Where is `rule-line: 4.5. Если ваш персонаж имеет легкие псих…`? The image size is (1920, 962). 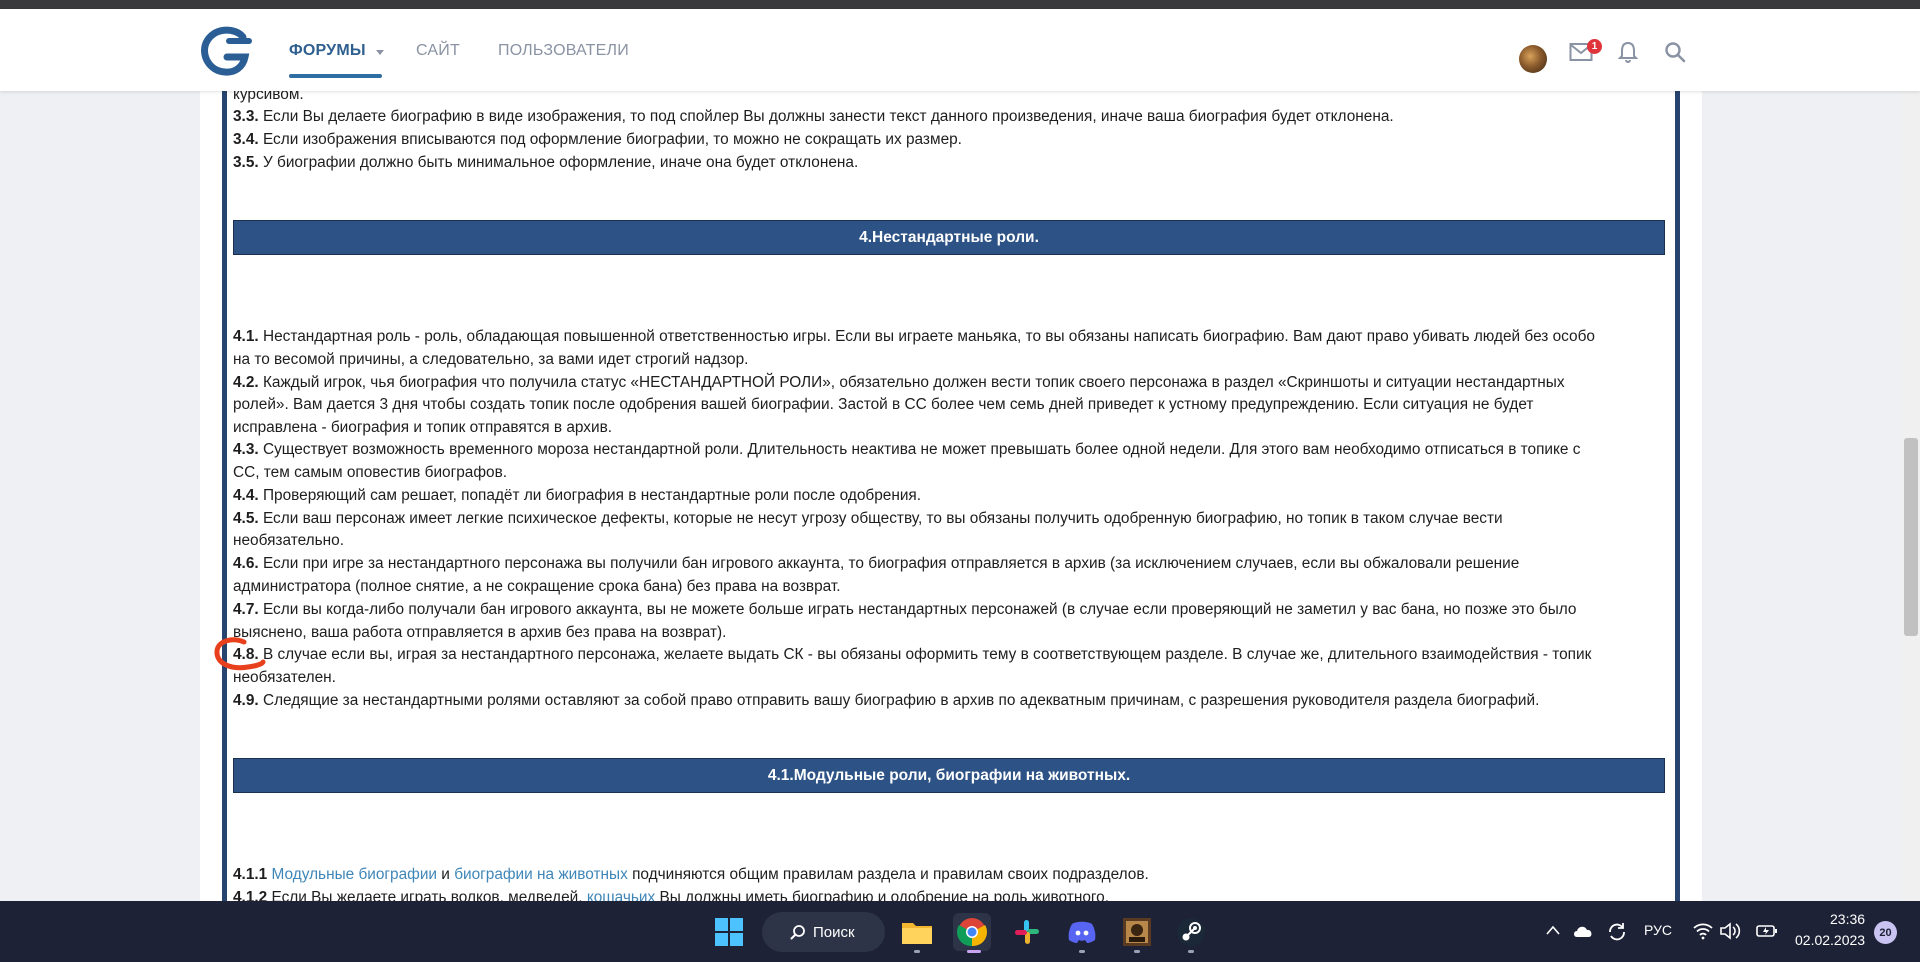 rule-line: 4.5. Если ваш персонаж имеет легкие псих… is located at coordinates (868, 518).